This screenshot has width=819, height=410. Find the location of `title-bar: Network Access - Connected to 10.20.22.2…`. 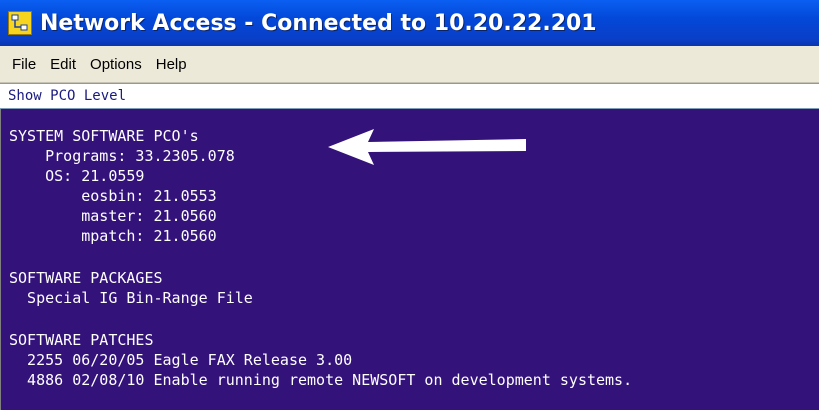

title-bar: Network Access - Connected to 10.20.22.2… is located at coordinates (409, 23).